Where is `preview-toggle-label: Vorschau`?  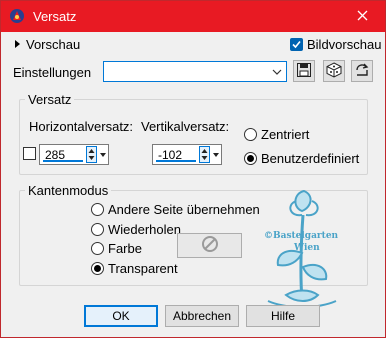 preview-toggle-label: Vorschau is located at coordinates (53, 44).